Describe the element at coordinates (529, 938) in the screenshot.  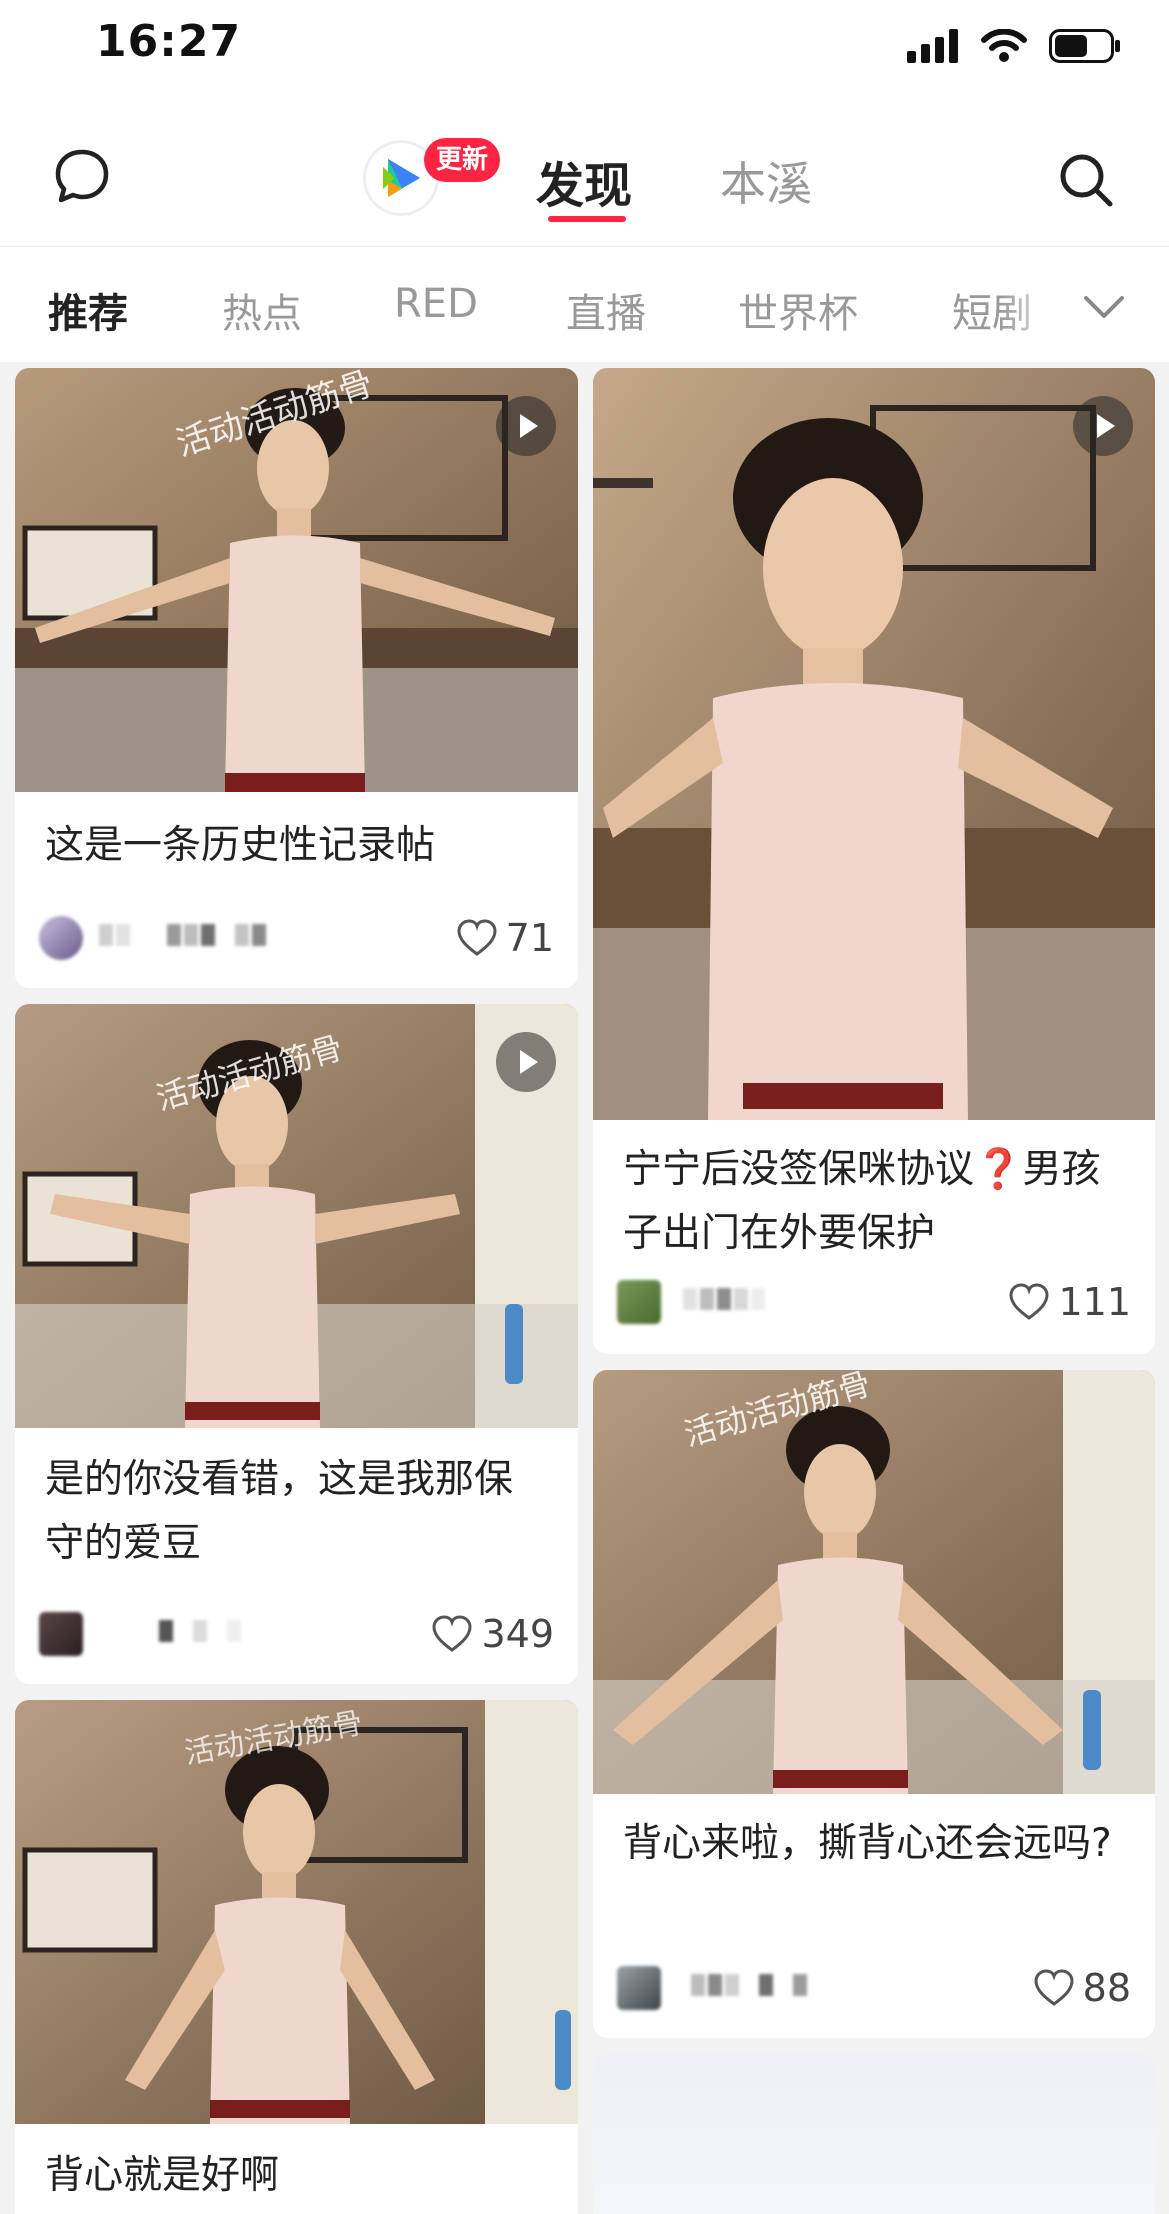
I see `like-count-value: 71` at that location.